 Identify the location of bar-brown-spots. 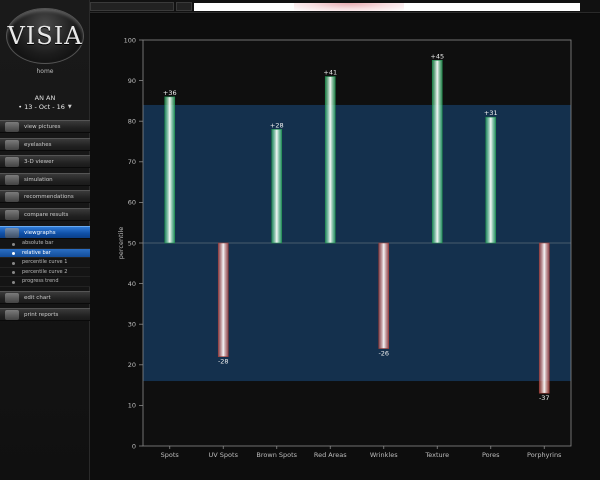
(277, 186).